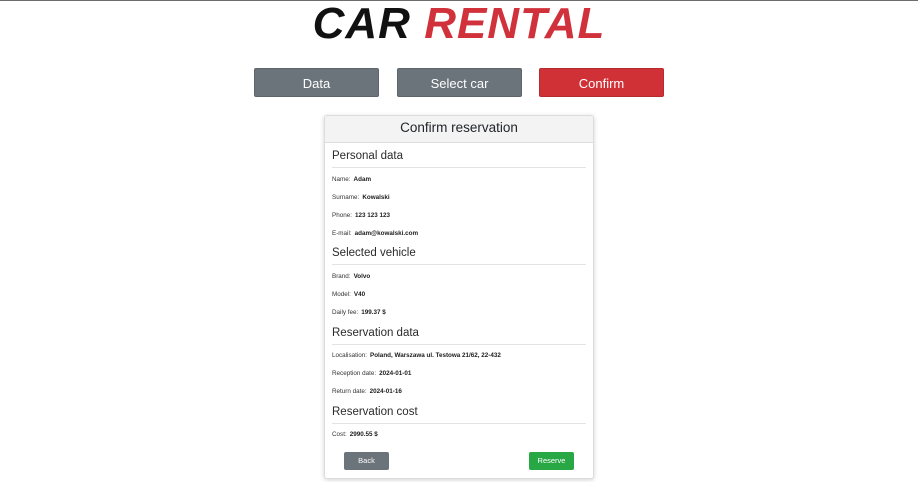 The height and width of the screenshot is (482, 918). What do you see at coordinates (359, 294) in the screenshot?
I see `model-value: V40` at bounding box center [359, 294].